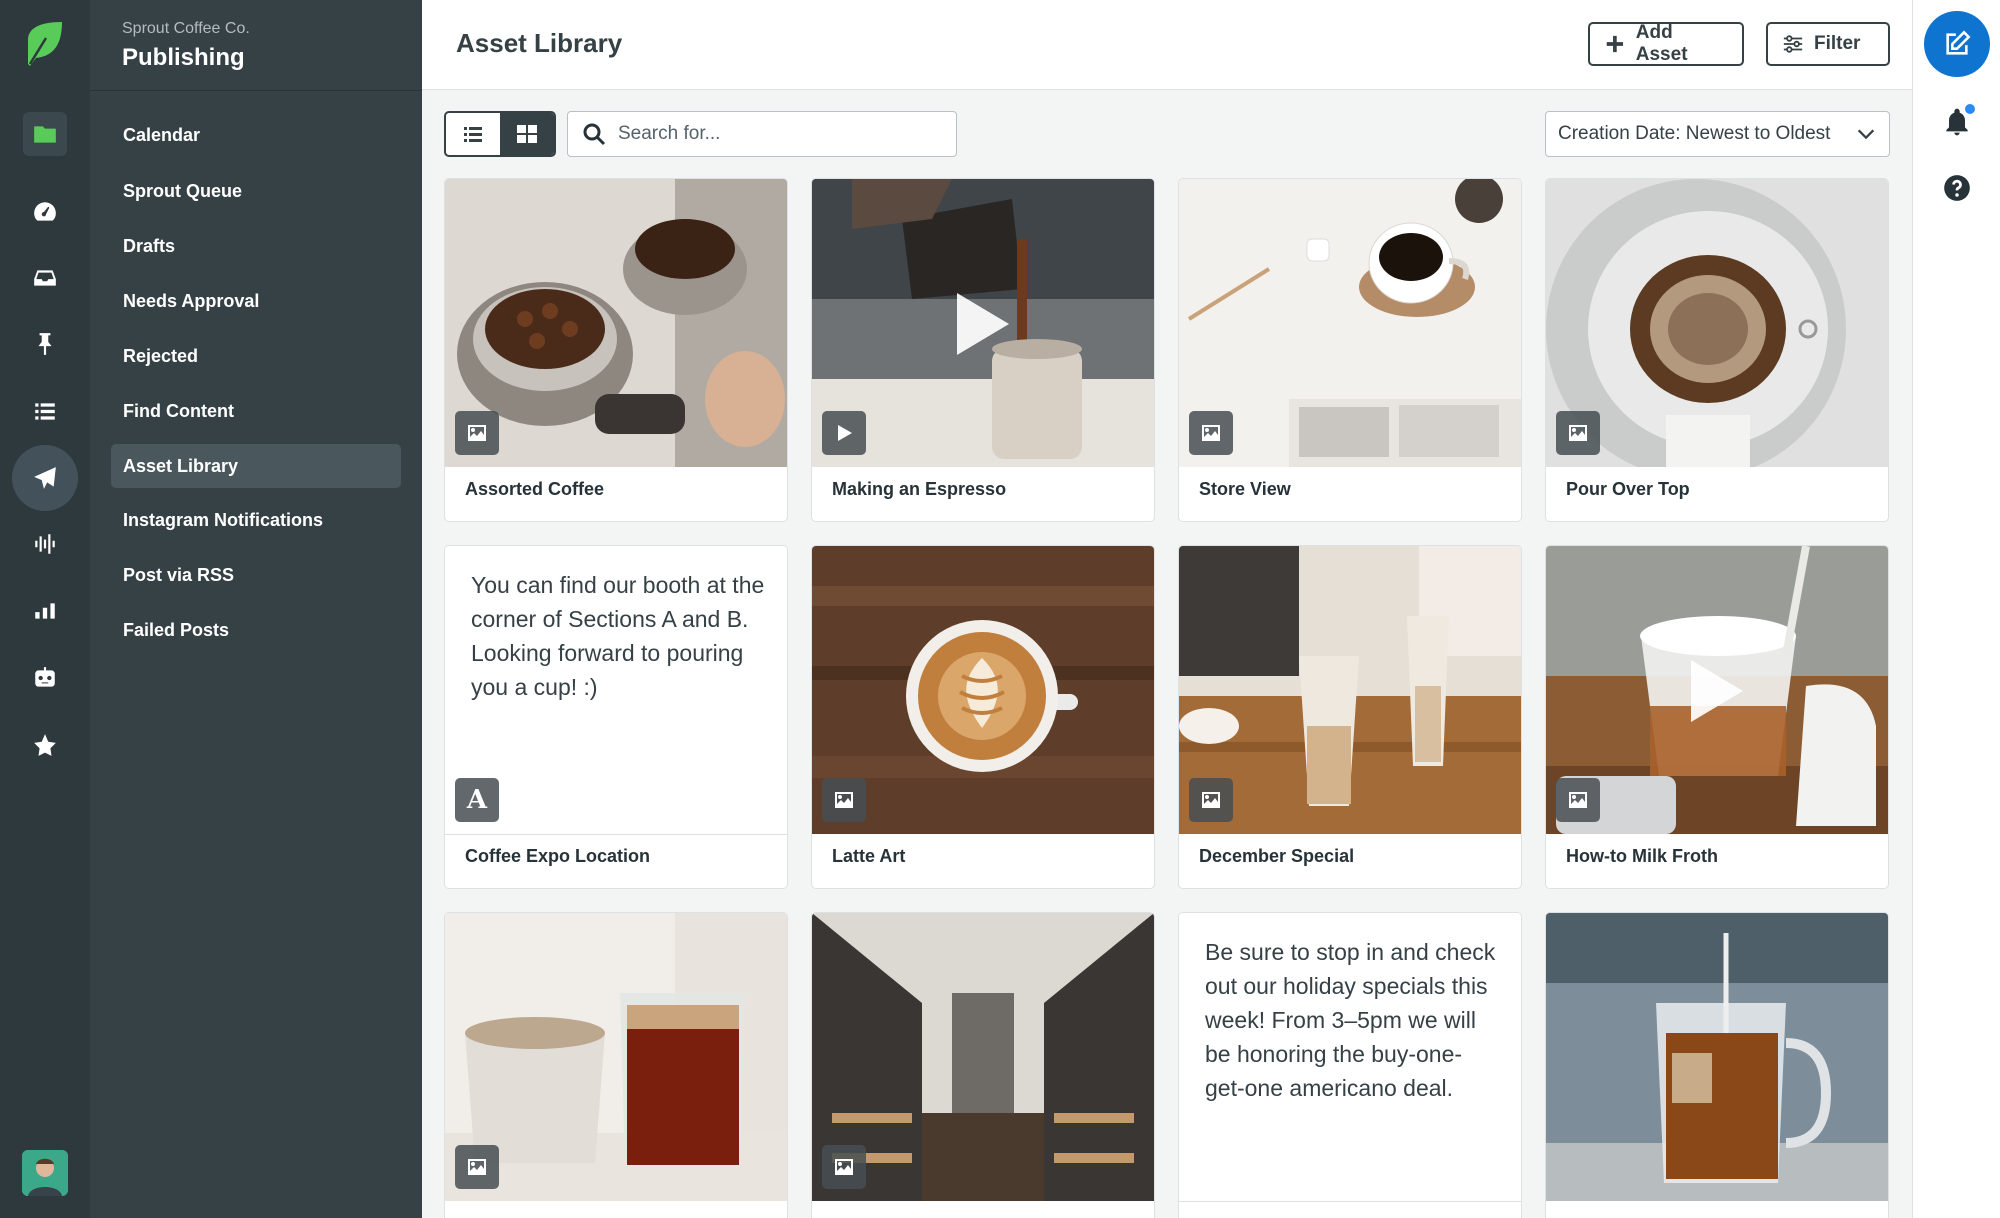 The image size is (2000, 1218). I want to click on list-view-button, so click(473, 134).